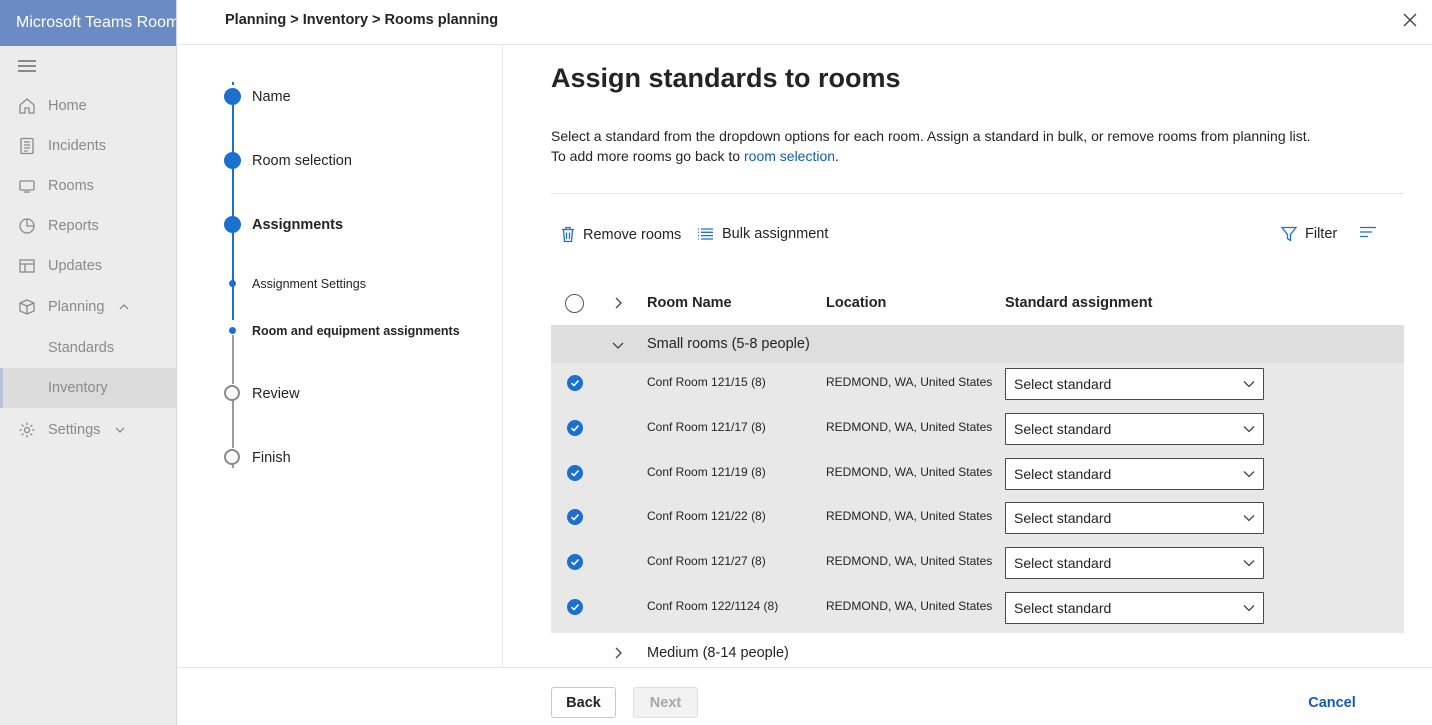 This screenshot has height=725, width=1432. I want to click on remove-rooms-button: Remove rooms, so click(621, 234).